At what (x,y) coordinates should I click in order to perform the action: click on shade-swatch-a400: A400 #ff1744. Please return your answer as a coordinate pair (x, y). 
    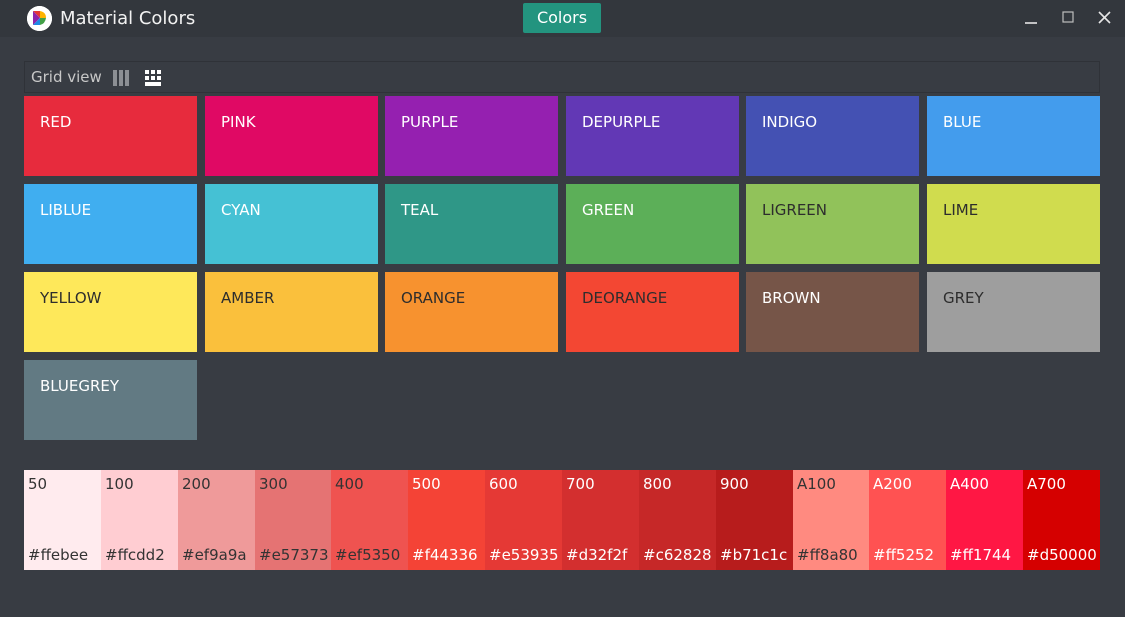
    Looking at the image, I should click on (984, 520).